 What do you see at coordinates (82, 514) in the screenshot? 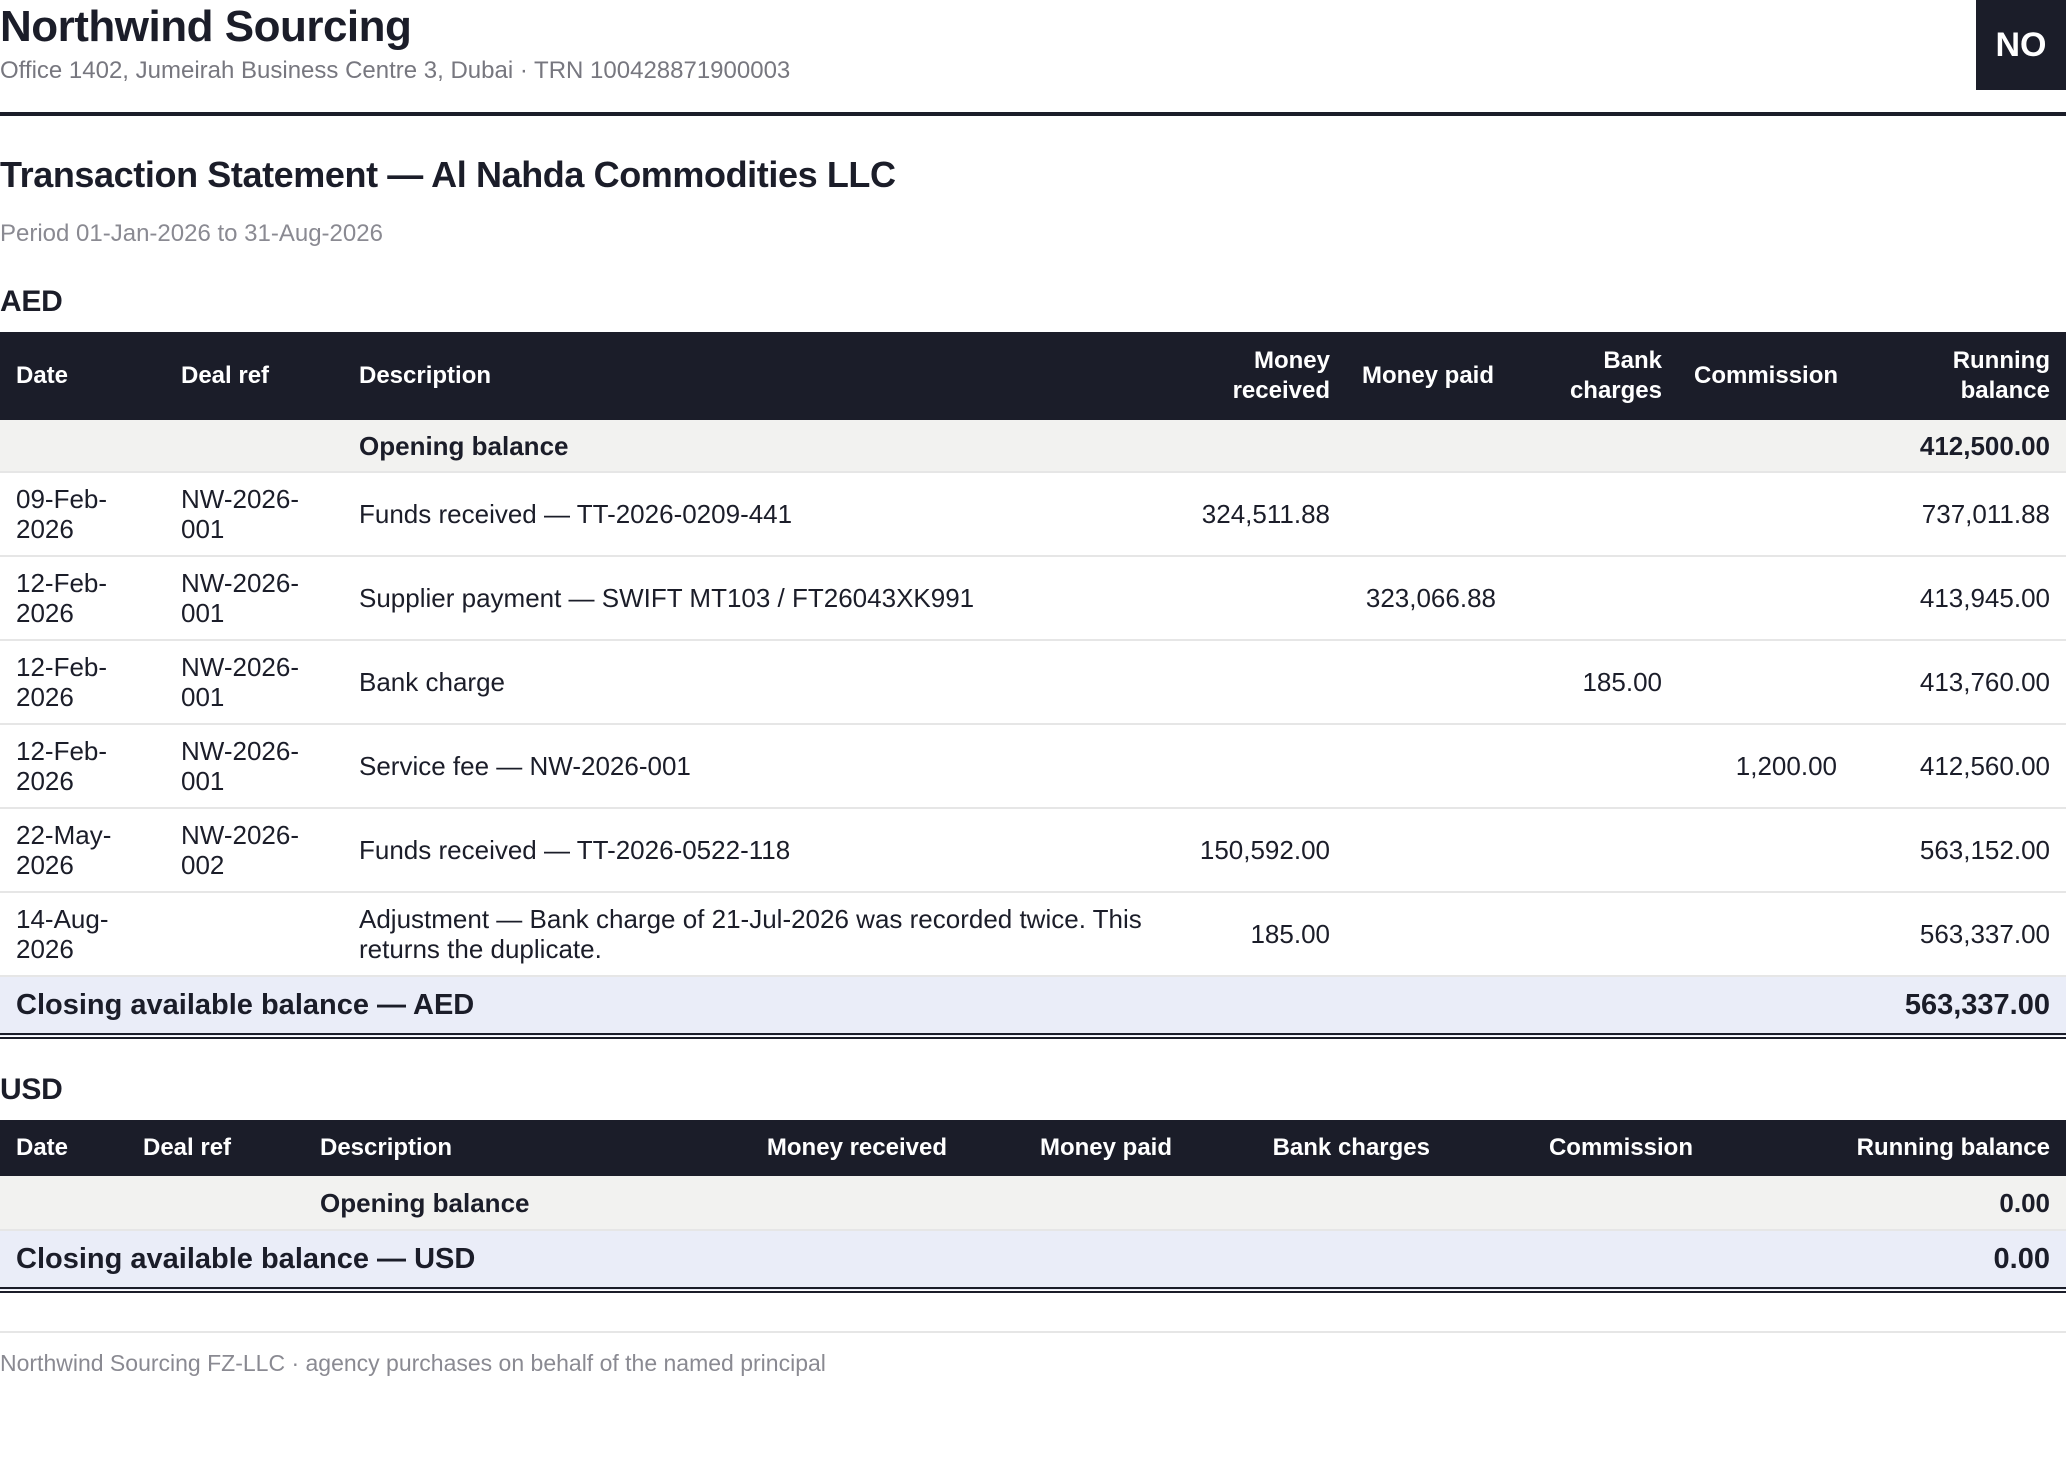
I see `cell-date: 09-Feb-2026` at bounding box center [82, 514].